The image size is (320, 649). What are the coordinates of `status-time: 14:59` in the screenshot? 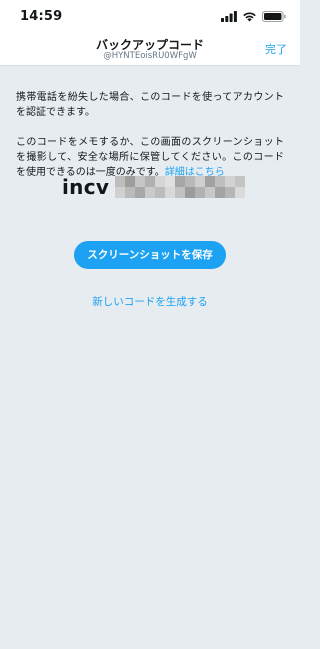 It's located at (41, 16).